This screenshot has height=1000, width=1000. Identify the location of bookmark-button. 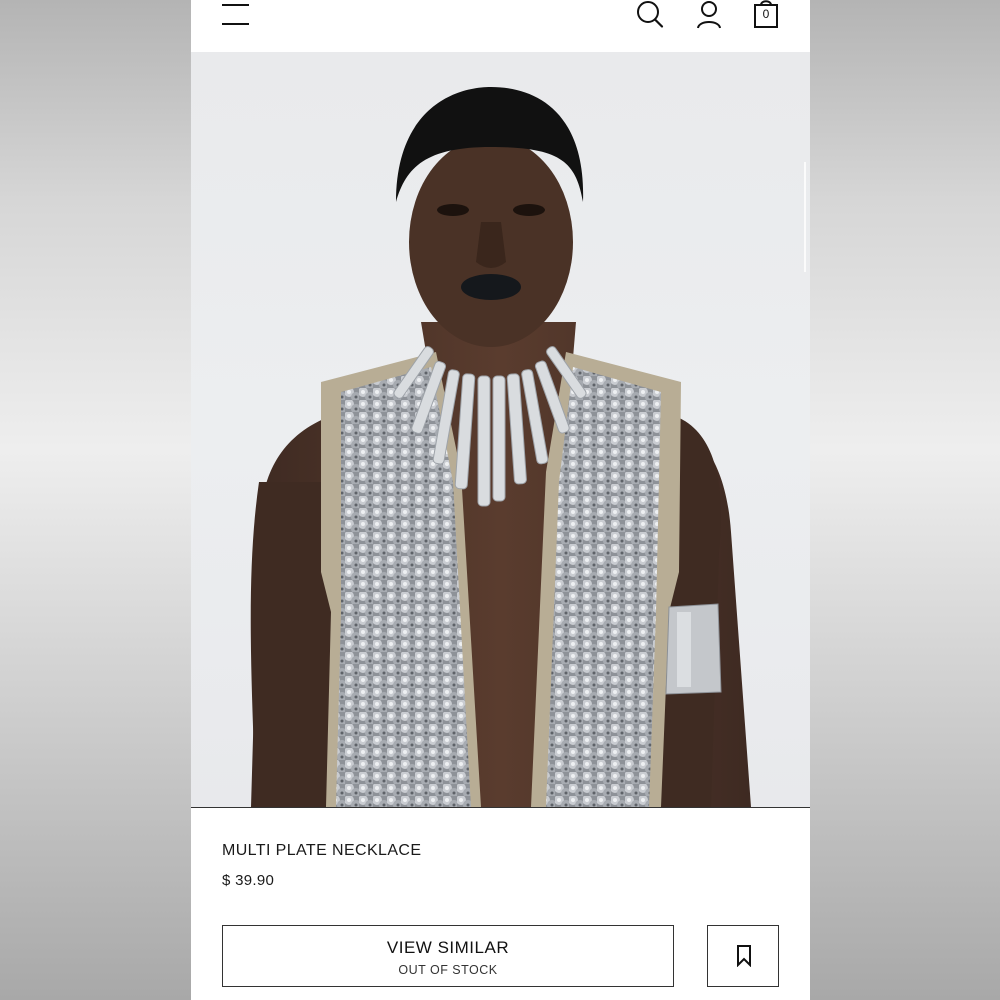
(743, 956).